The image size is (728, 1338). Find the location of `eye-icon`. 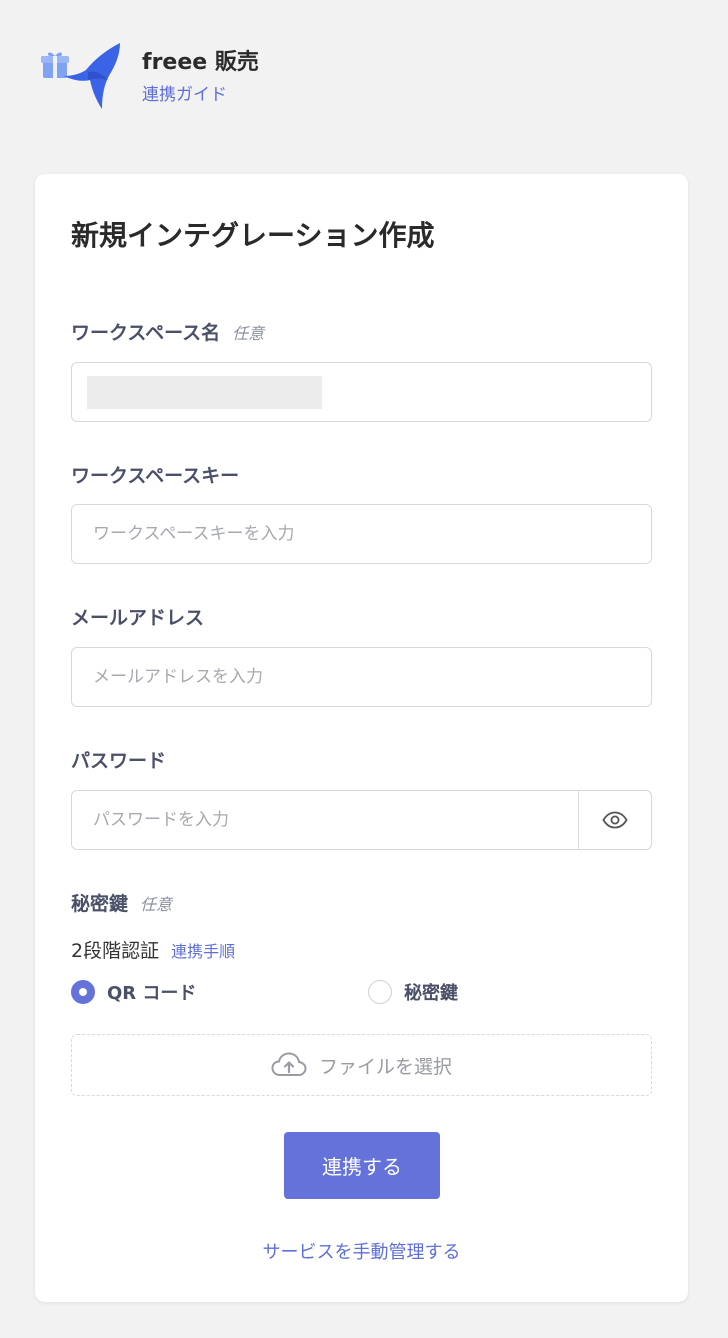

eye-icon is located at coordinates (615, 820).